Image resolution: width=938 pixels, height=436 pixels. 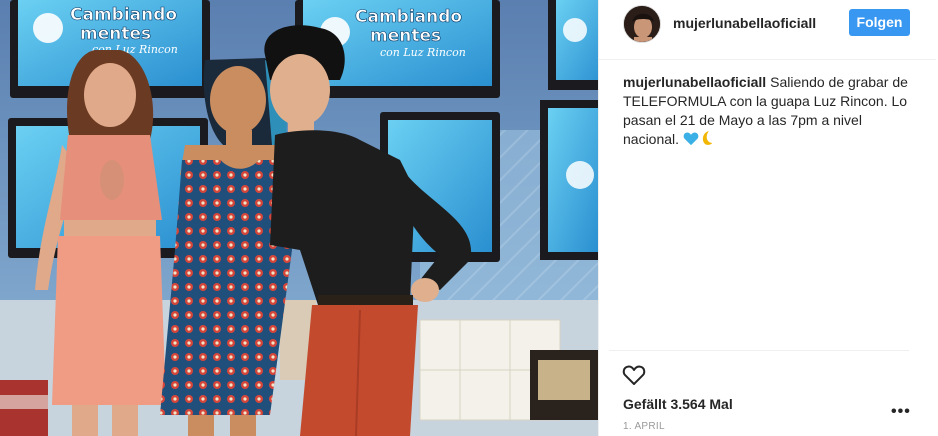 I want to click on caption-username: mujerlunabellaoficiall, so click(x=694, y=82).